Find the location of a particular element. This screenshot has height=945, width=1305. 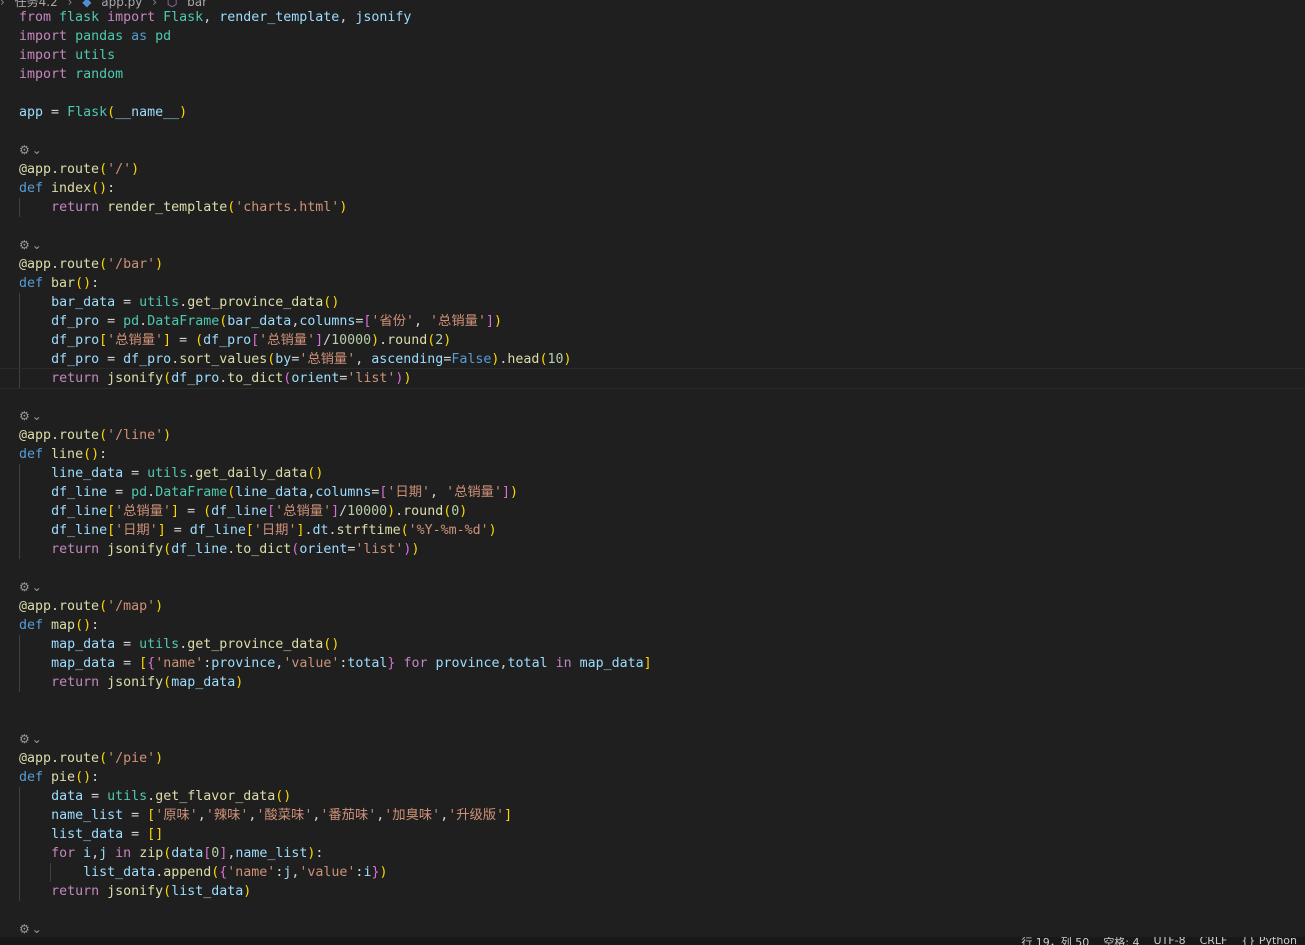

code-text: @app.route('/line') is located at coordinates (95, 435).